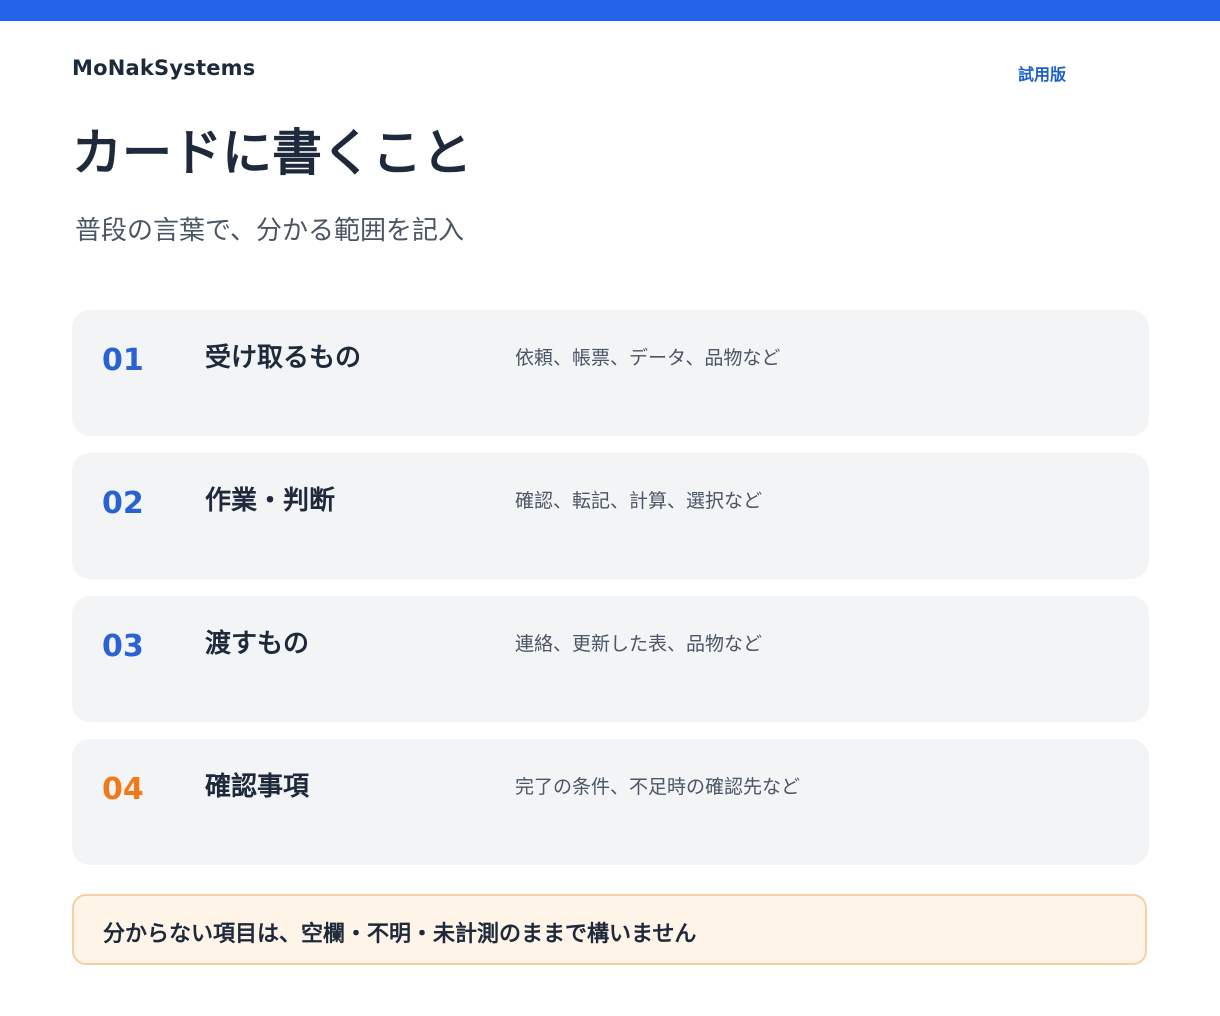 Image resolution: width=1220 pixels, height=1016 pixels. I want to click on card-number: 01, so click(123, 360).